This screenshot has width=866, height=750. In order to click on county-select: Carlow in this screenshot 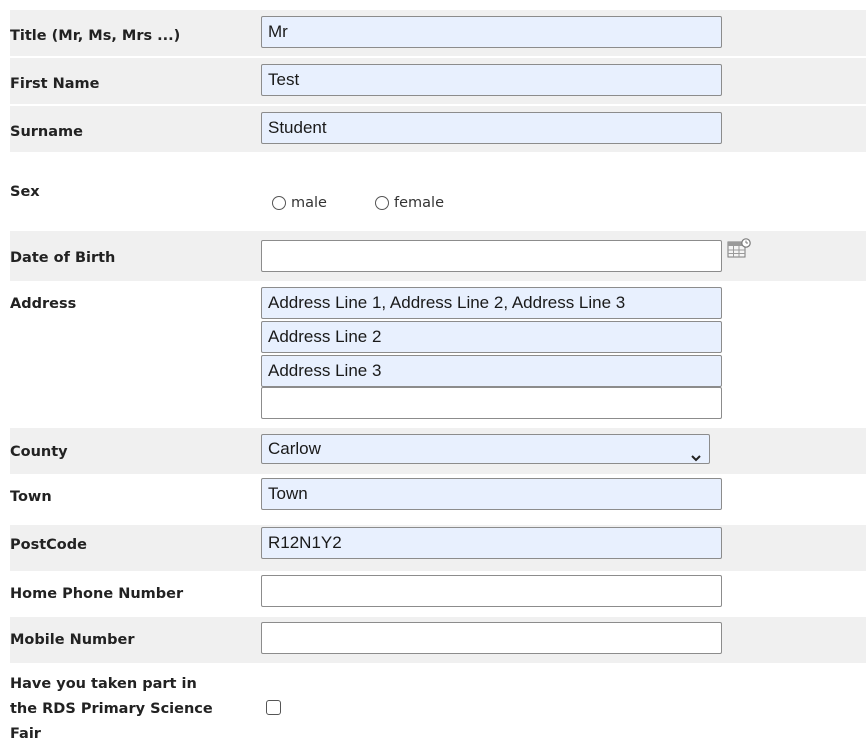, I will do `click(485, 449)`.